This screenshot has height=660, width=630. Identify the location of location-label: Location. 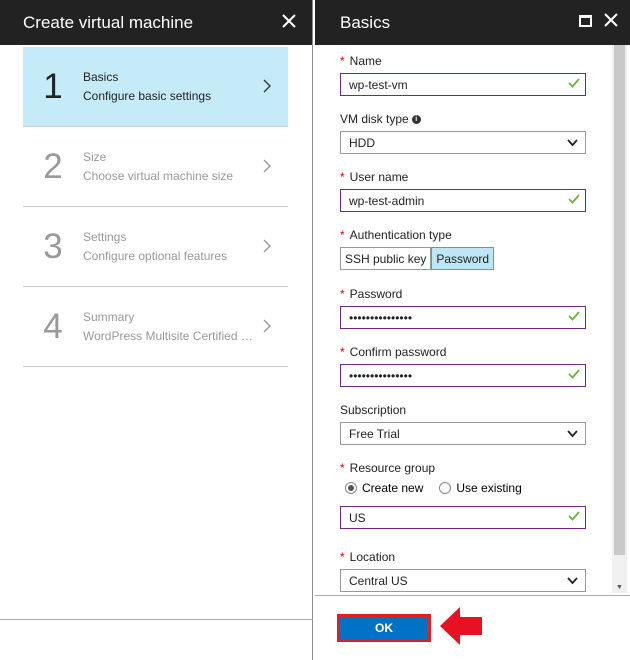
(372, 557).